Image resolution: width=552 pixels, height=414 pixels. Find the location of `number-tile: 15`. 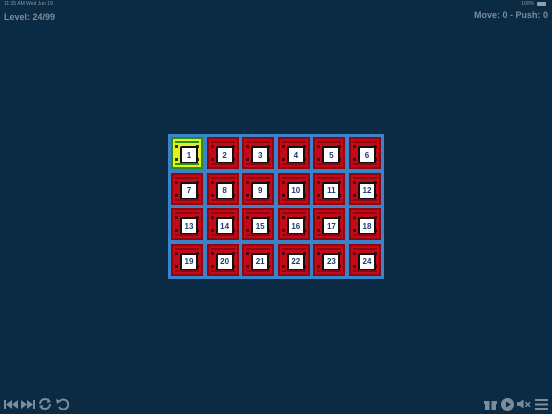

number-tile: 15 is located at coordinates (260, 226).